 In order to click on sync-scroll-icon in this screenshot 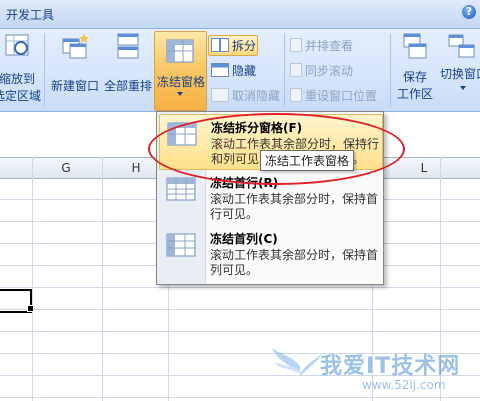, I will do `click(296, 70)`.